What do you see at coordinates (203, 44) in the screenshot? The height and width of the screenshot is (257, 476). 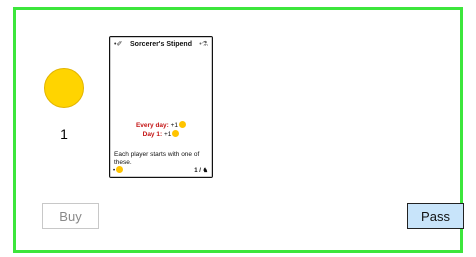 I see `card-type-icon: •⚗` at bounding box center [203, 44].